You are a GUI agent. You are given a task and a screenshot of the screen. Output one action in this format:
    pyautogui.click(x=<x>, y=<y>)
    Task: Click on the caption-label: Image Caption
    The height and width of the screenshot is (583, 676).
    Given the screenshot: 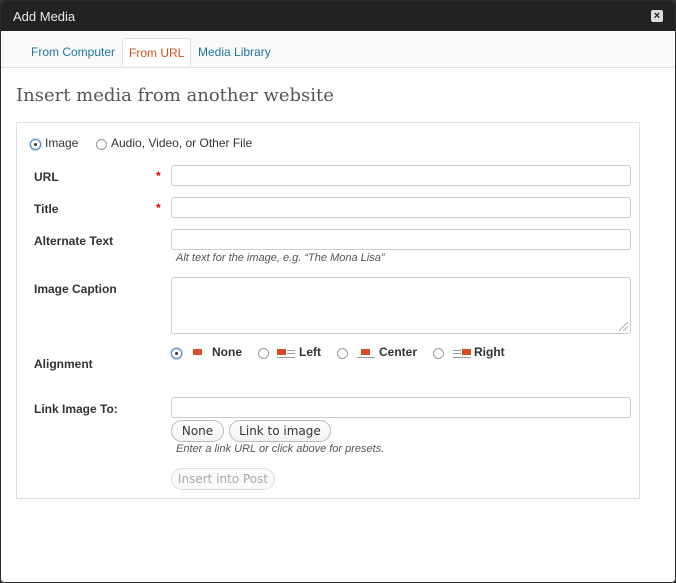 What is the action you would take?
    pyautogui.click(x=75, y=289)
    